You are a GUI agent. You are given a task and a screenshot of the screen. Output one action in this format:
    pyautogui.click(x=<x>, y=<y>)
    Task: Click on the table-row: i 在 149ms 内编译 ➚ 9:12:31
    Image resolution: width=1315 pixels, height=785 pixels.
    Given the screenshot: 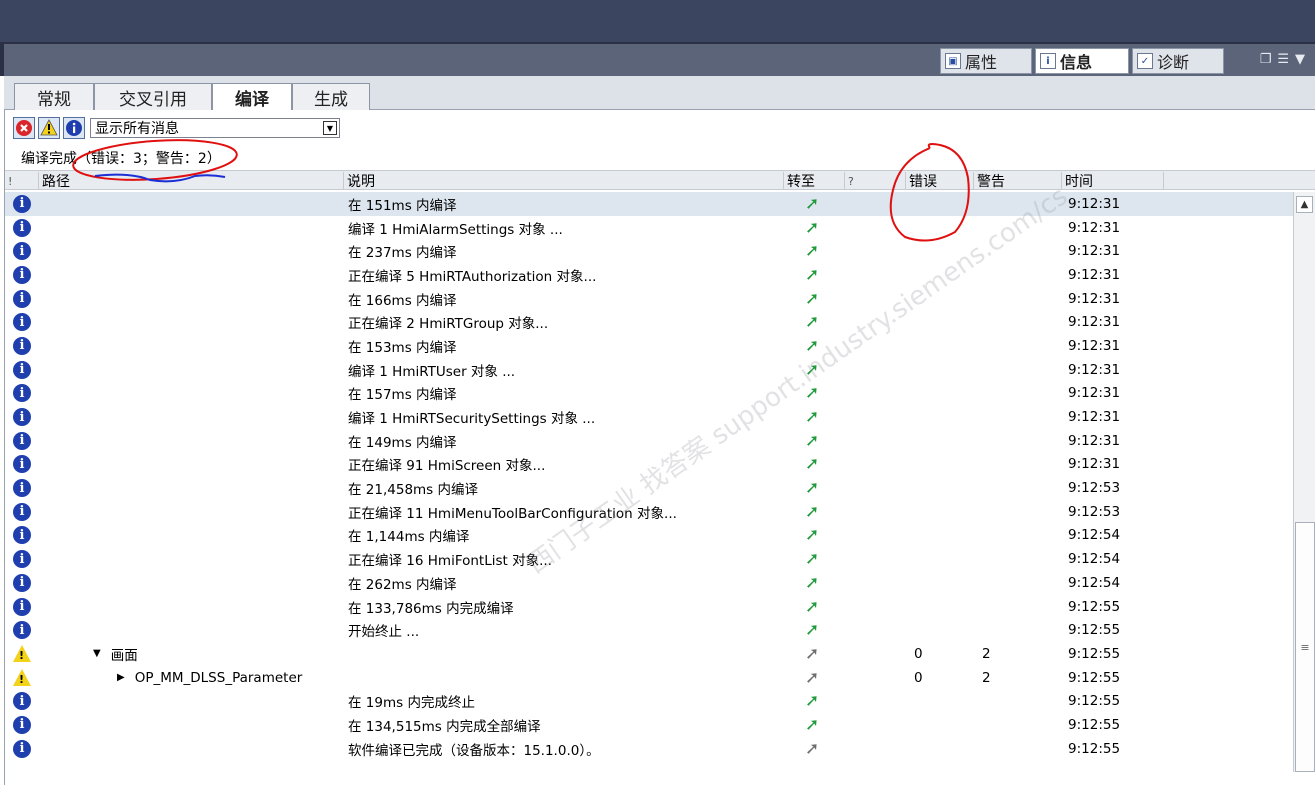 What is the action you would take?
    pyautogui.click(x=649, y=441)
    